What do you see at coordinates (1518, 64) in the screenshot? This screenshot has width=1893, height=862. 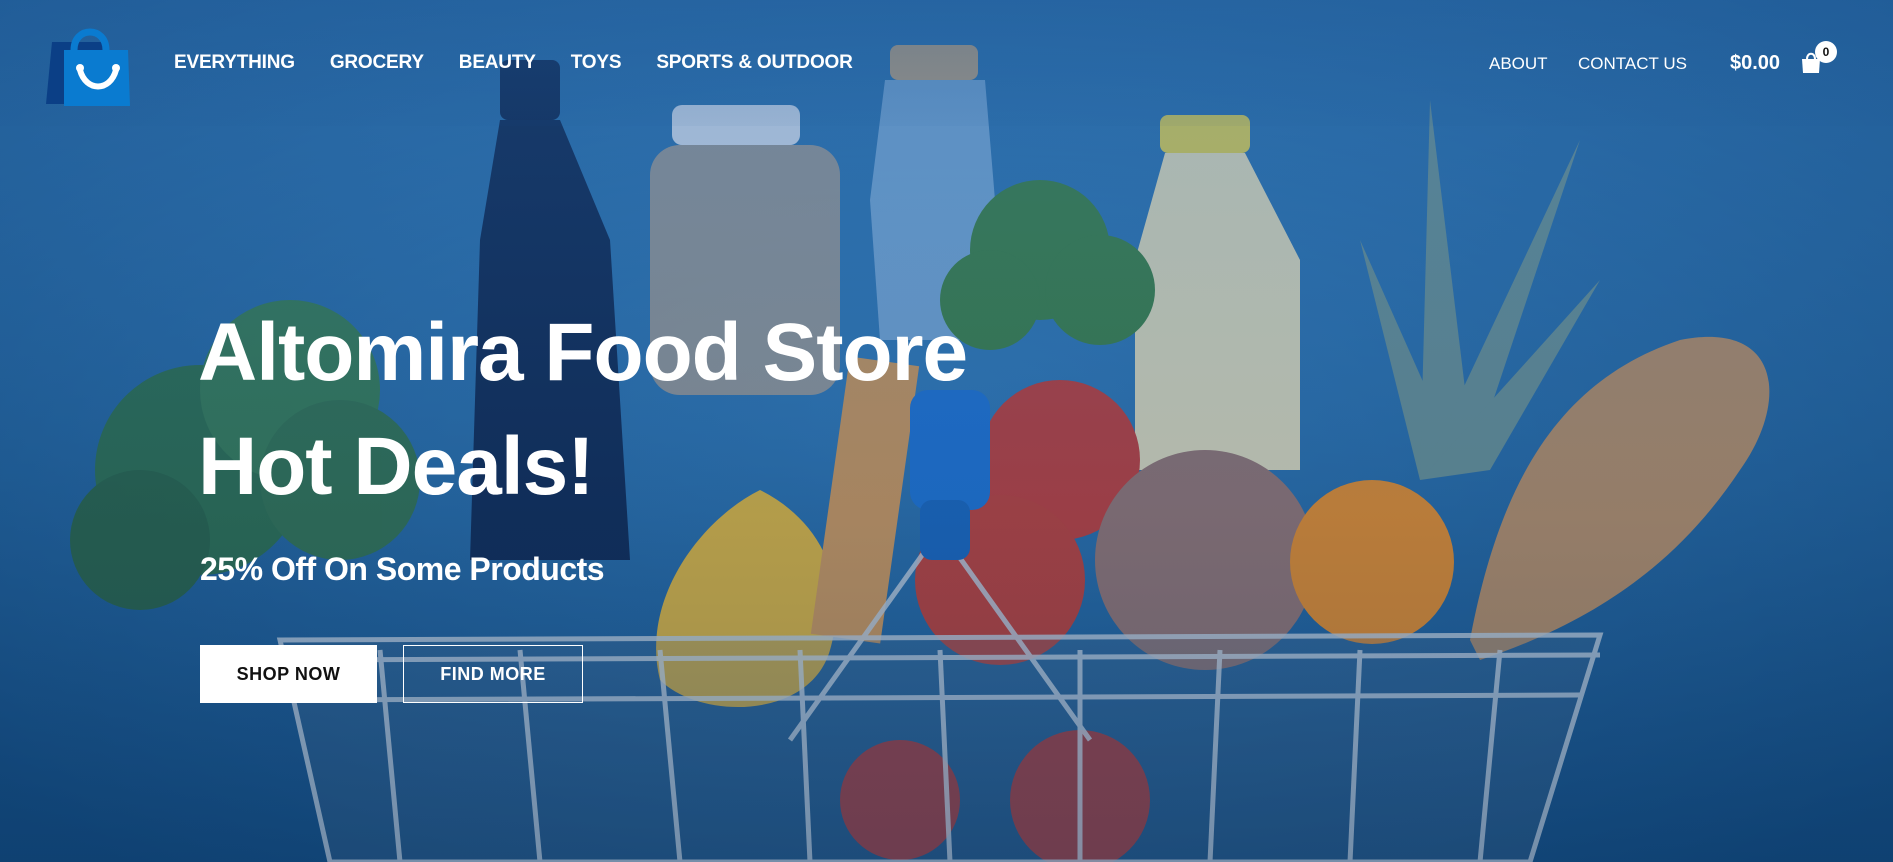 I see `nav-item-about: ABOUT` at bounding box center [1518, 64].